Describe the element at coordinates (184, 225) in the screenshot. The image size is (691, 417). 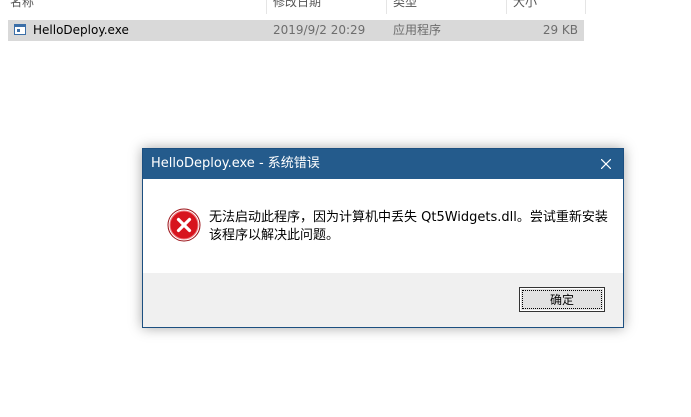
I see `error-icon` at that location.